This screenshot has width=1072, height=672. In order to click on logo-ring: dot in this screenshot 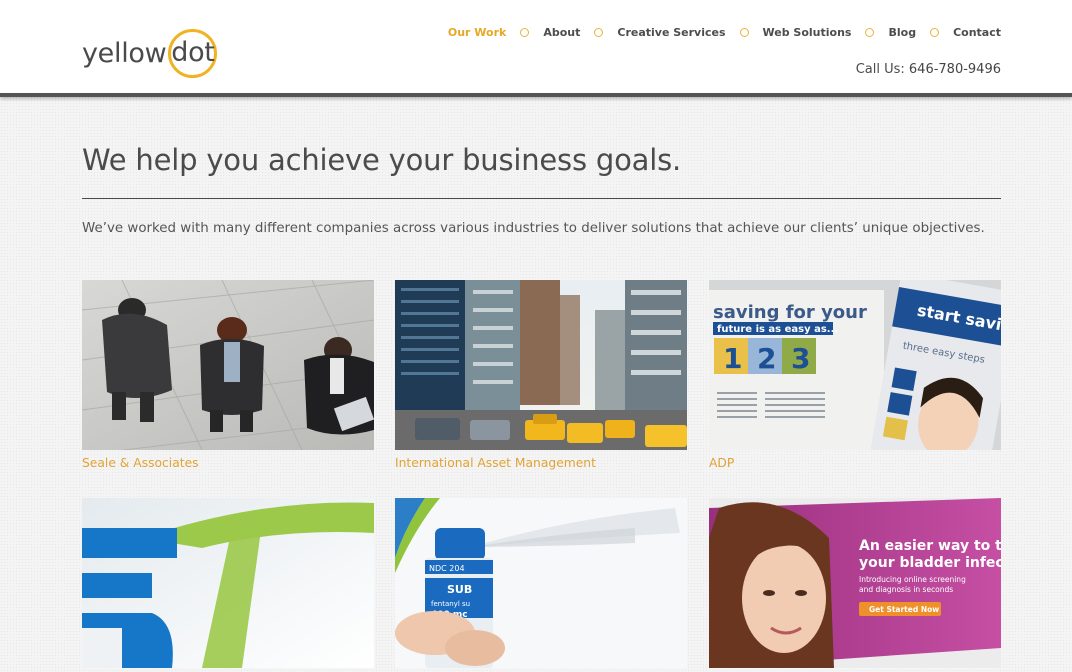, I will do `click(193, 53)`.